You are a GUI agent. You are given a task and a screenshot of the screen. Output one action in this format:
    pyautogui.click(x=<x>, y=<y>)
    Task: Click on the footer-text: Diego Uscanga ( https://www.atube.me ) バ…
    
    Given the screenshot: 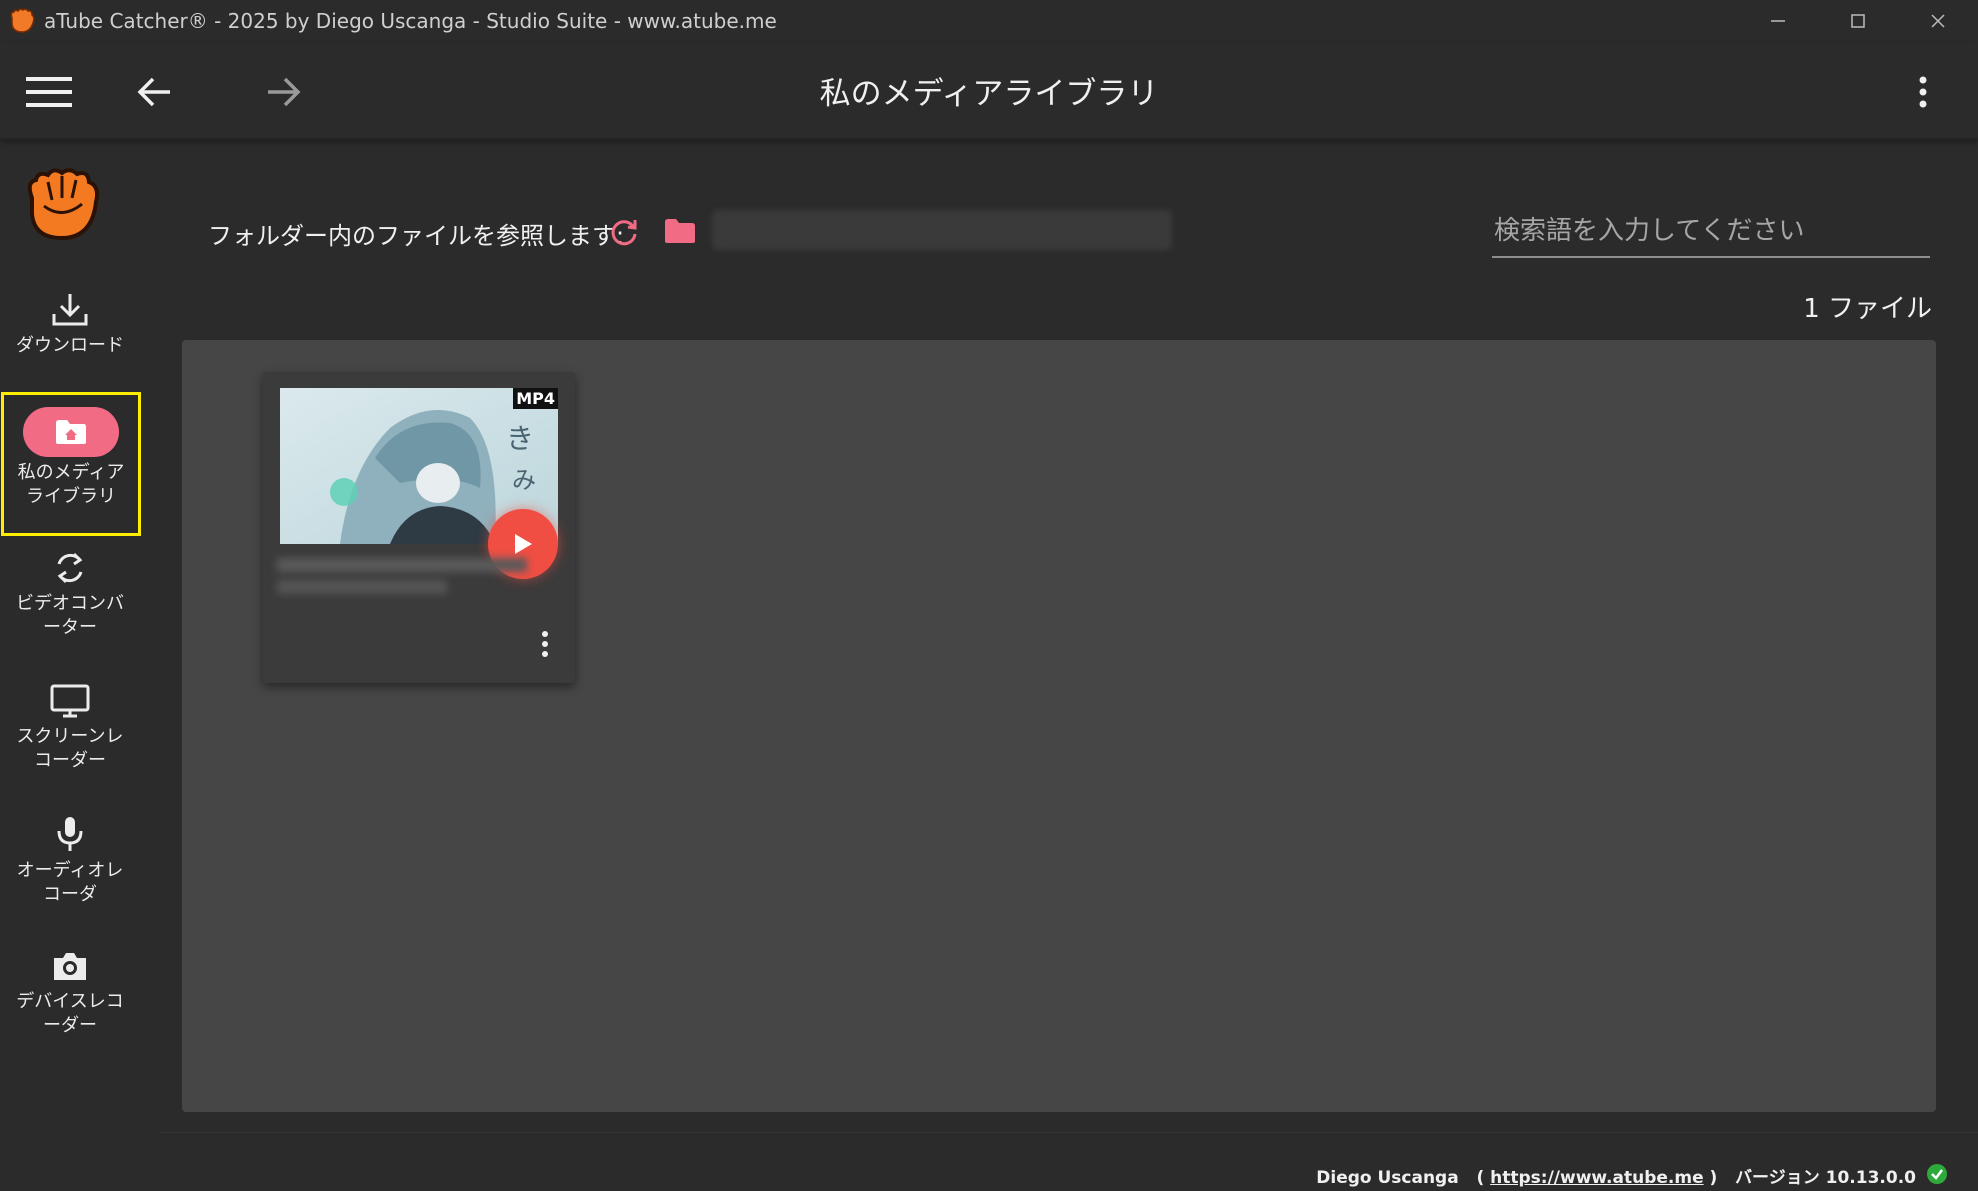 What is the action you would take?
    pyautogui.click(x=1616, y=1178)
    